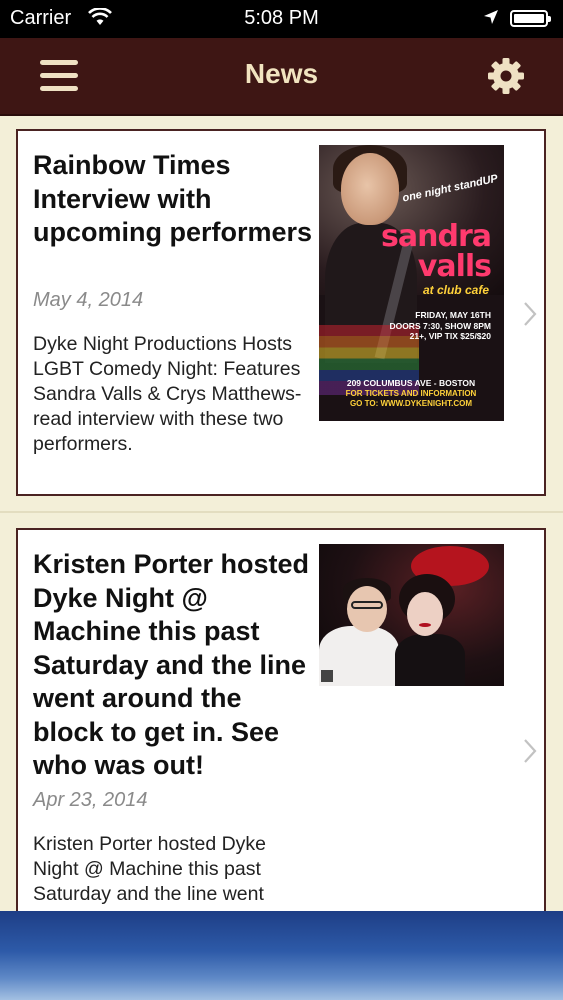 Image resolution: width=563 pixels, height=1000 pixels. Describe the element at coordinates (530, 18) in the screenshot. I see `battery-icon` at that location.